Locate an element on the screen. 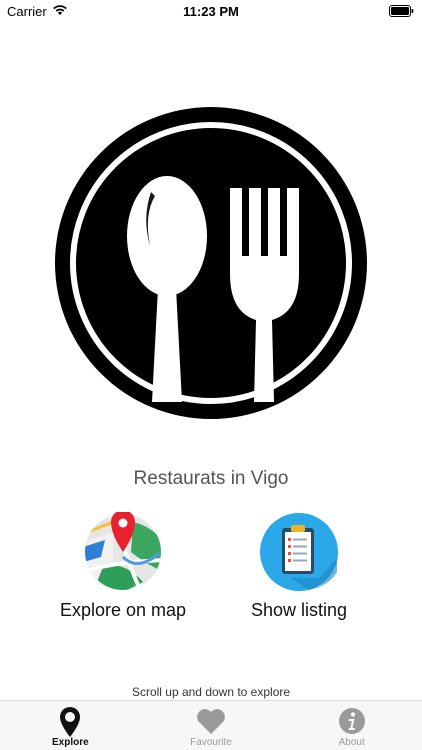 This screenshot has width=422, height=750. show-listing-label: Show listing is located at coordinates (299, 610).